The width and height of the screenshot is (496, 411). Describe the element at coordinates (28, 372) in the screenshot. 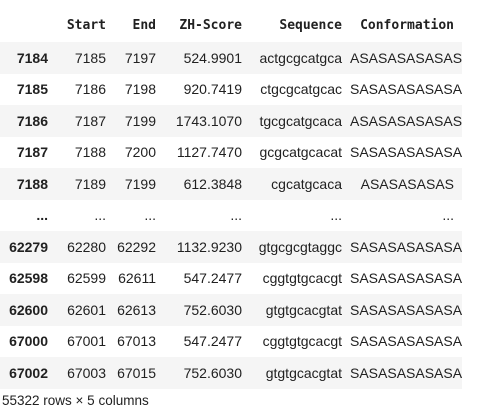

I see `row-index: 67002` at that location.